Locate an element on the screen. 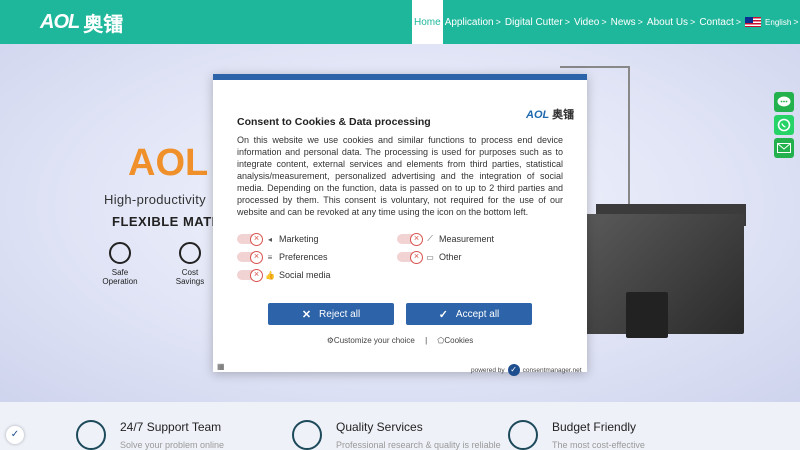  cookies-link: ⬠ Cookies is located at coordinates (455, 340).